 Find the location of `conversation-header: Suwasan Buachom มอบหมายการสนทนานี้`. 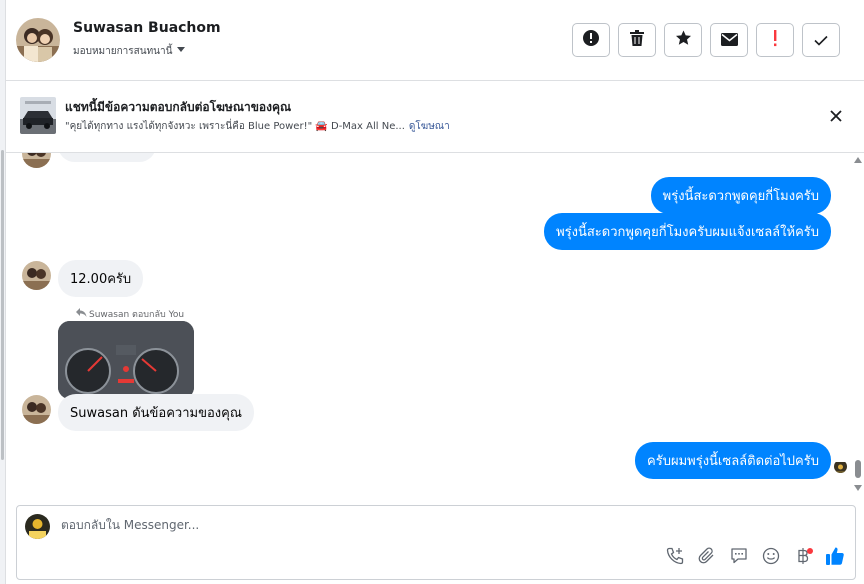

conversation-header: Suwasan Buachom มอบหมายการสนทนานี้ is located at coordinates (435, 40).